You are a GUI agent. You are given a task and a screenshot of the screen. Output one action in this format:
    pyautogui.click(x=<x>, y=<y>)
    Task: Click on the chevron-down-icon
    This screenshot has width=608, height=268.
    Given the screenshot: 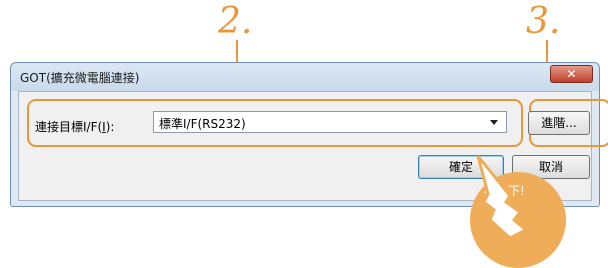 What is the action you would take?
    pyautogui.click(x=494, y=122)
    